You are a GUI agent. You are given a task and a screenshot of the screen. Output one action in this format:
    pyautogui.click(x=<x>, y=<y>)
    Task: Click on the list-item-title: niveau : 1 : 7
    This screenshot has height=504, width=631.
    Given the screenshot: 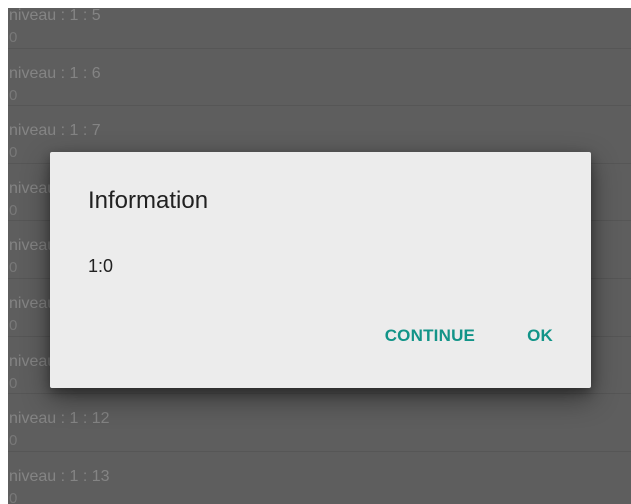 What is the action you would take?
    pyautogui.click(x=55, y=131)
    